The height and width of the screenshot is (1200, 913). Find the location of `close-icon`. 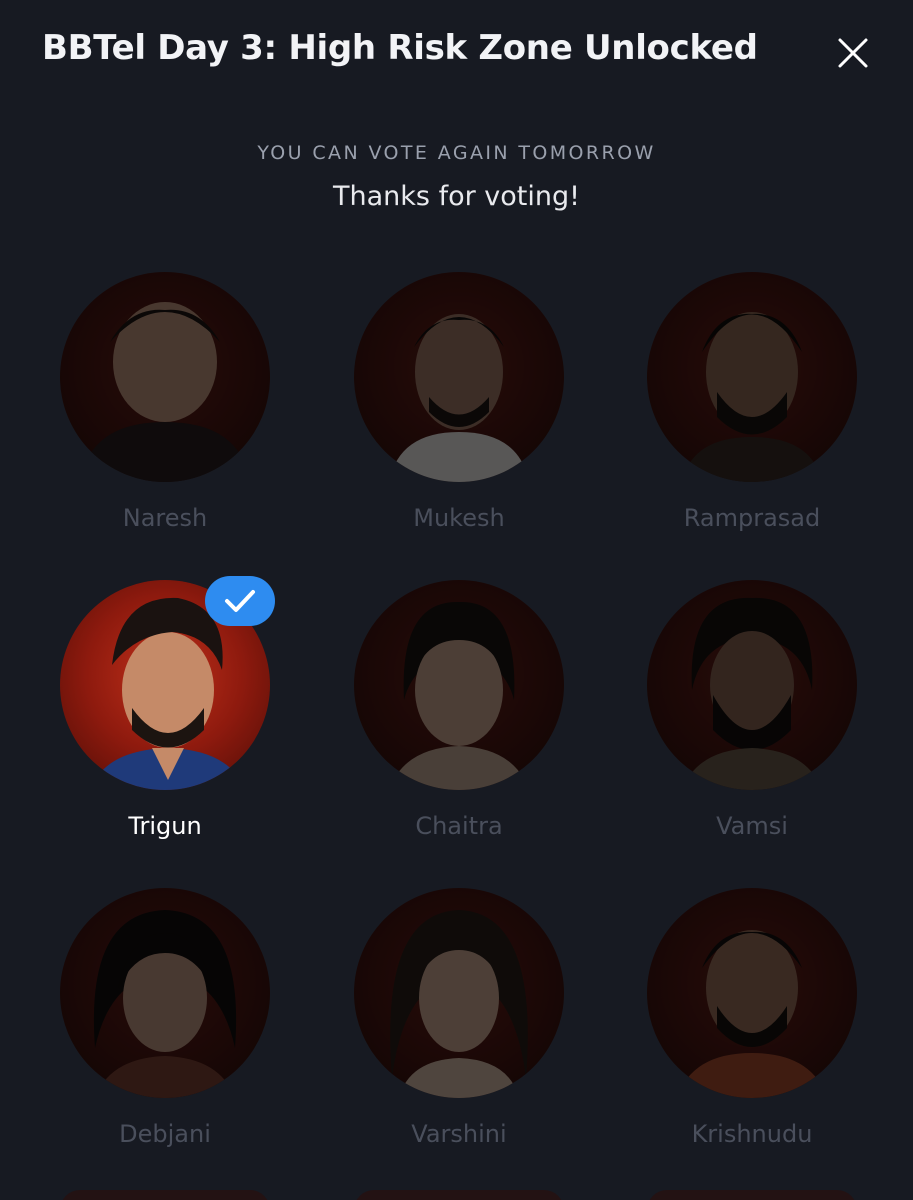

close-icon is located at coordinates (853, 53).